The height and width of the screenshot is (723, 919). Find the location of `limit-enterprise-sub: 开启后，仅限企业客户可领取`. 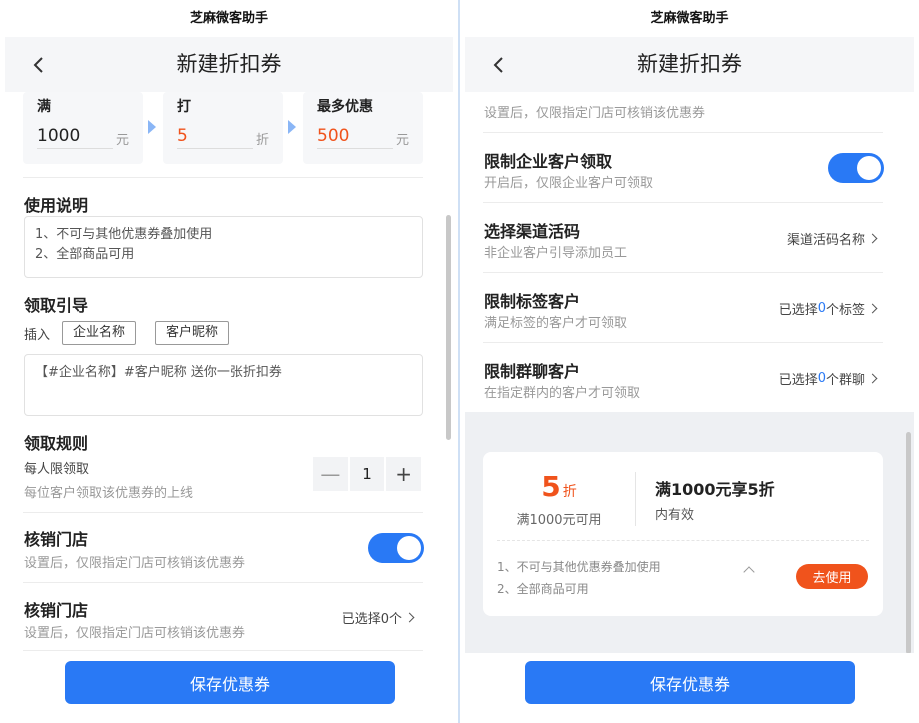

limit-enterprise-sub: 开启后，仅限企业客户可领取 is located at coordinates (569, 183).